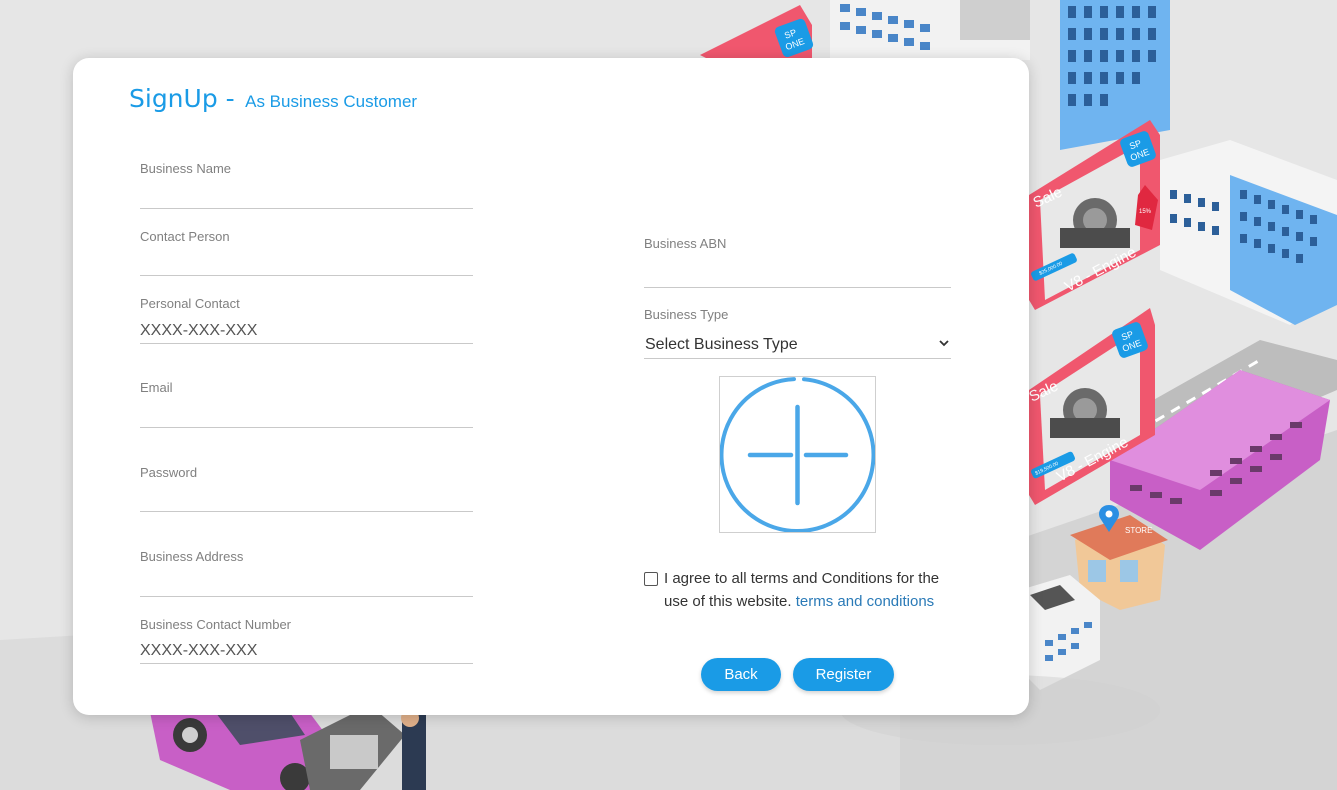 Image resolution: width=1337 pixels, height=790 pixels. Describe the element at coordinates (686, 314) in the screenshot. I see `business-type-label: Business Type` at that location.